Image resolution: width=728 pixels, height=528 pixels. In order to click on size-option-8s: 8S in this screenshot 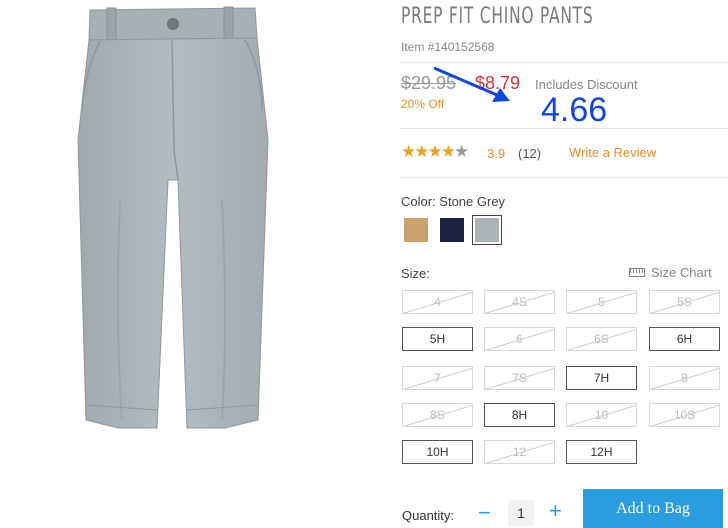, I will do `click(437, 415)`.